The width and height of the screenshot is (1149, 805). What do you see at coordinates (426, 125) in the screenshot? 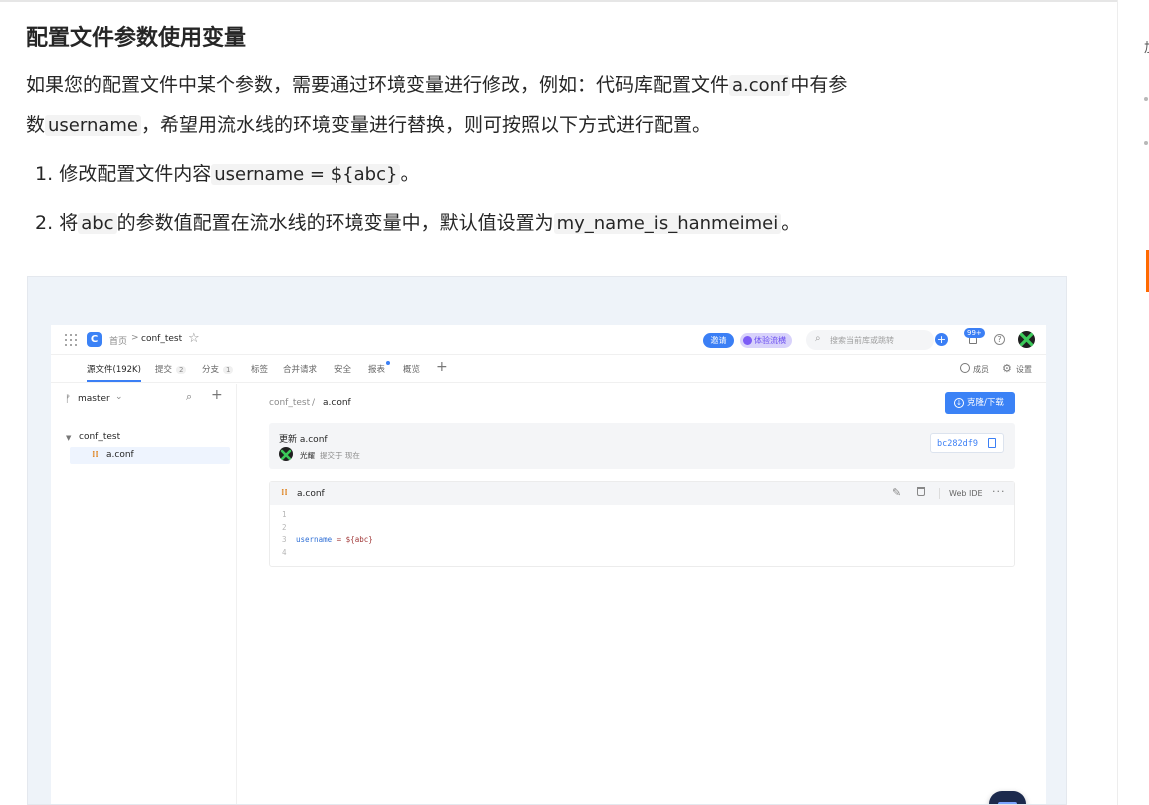
I see `intro-text: ，希望用流水线的环境变量进行替换，则可按照以下方式进行配置。` at bounding box center [426, 125].